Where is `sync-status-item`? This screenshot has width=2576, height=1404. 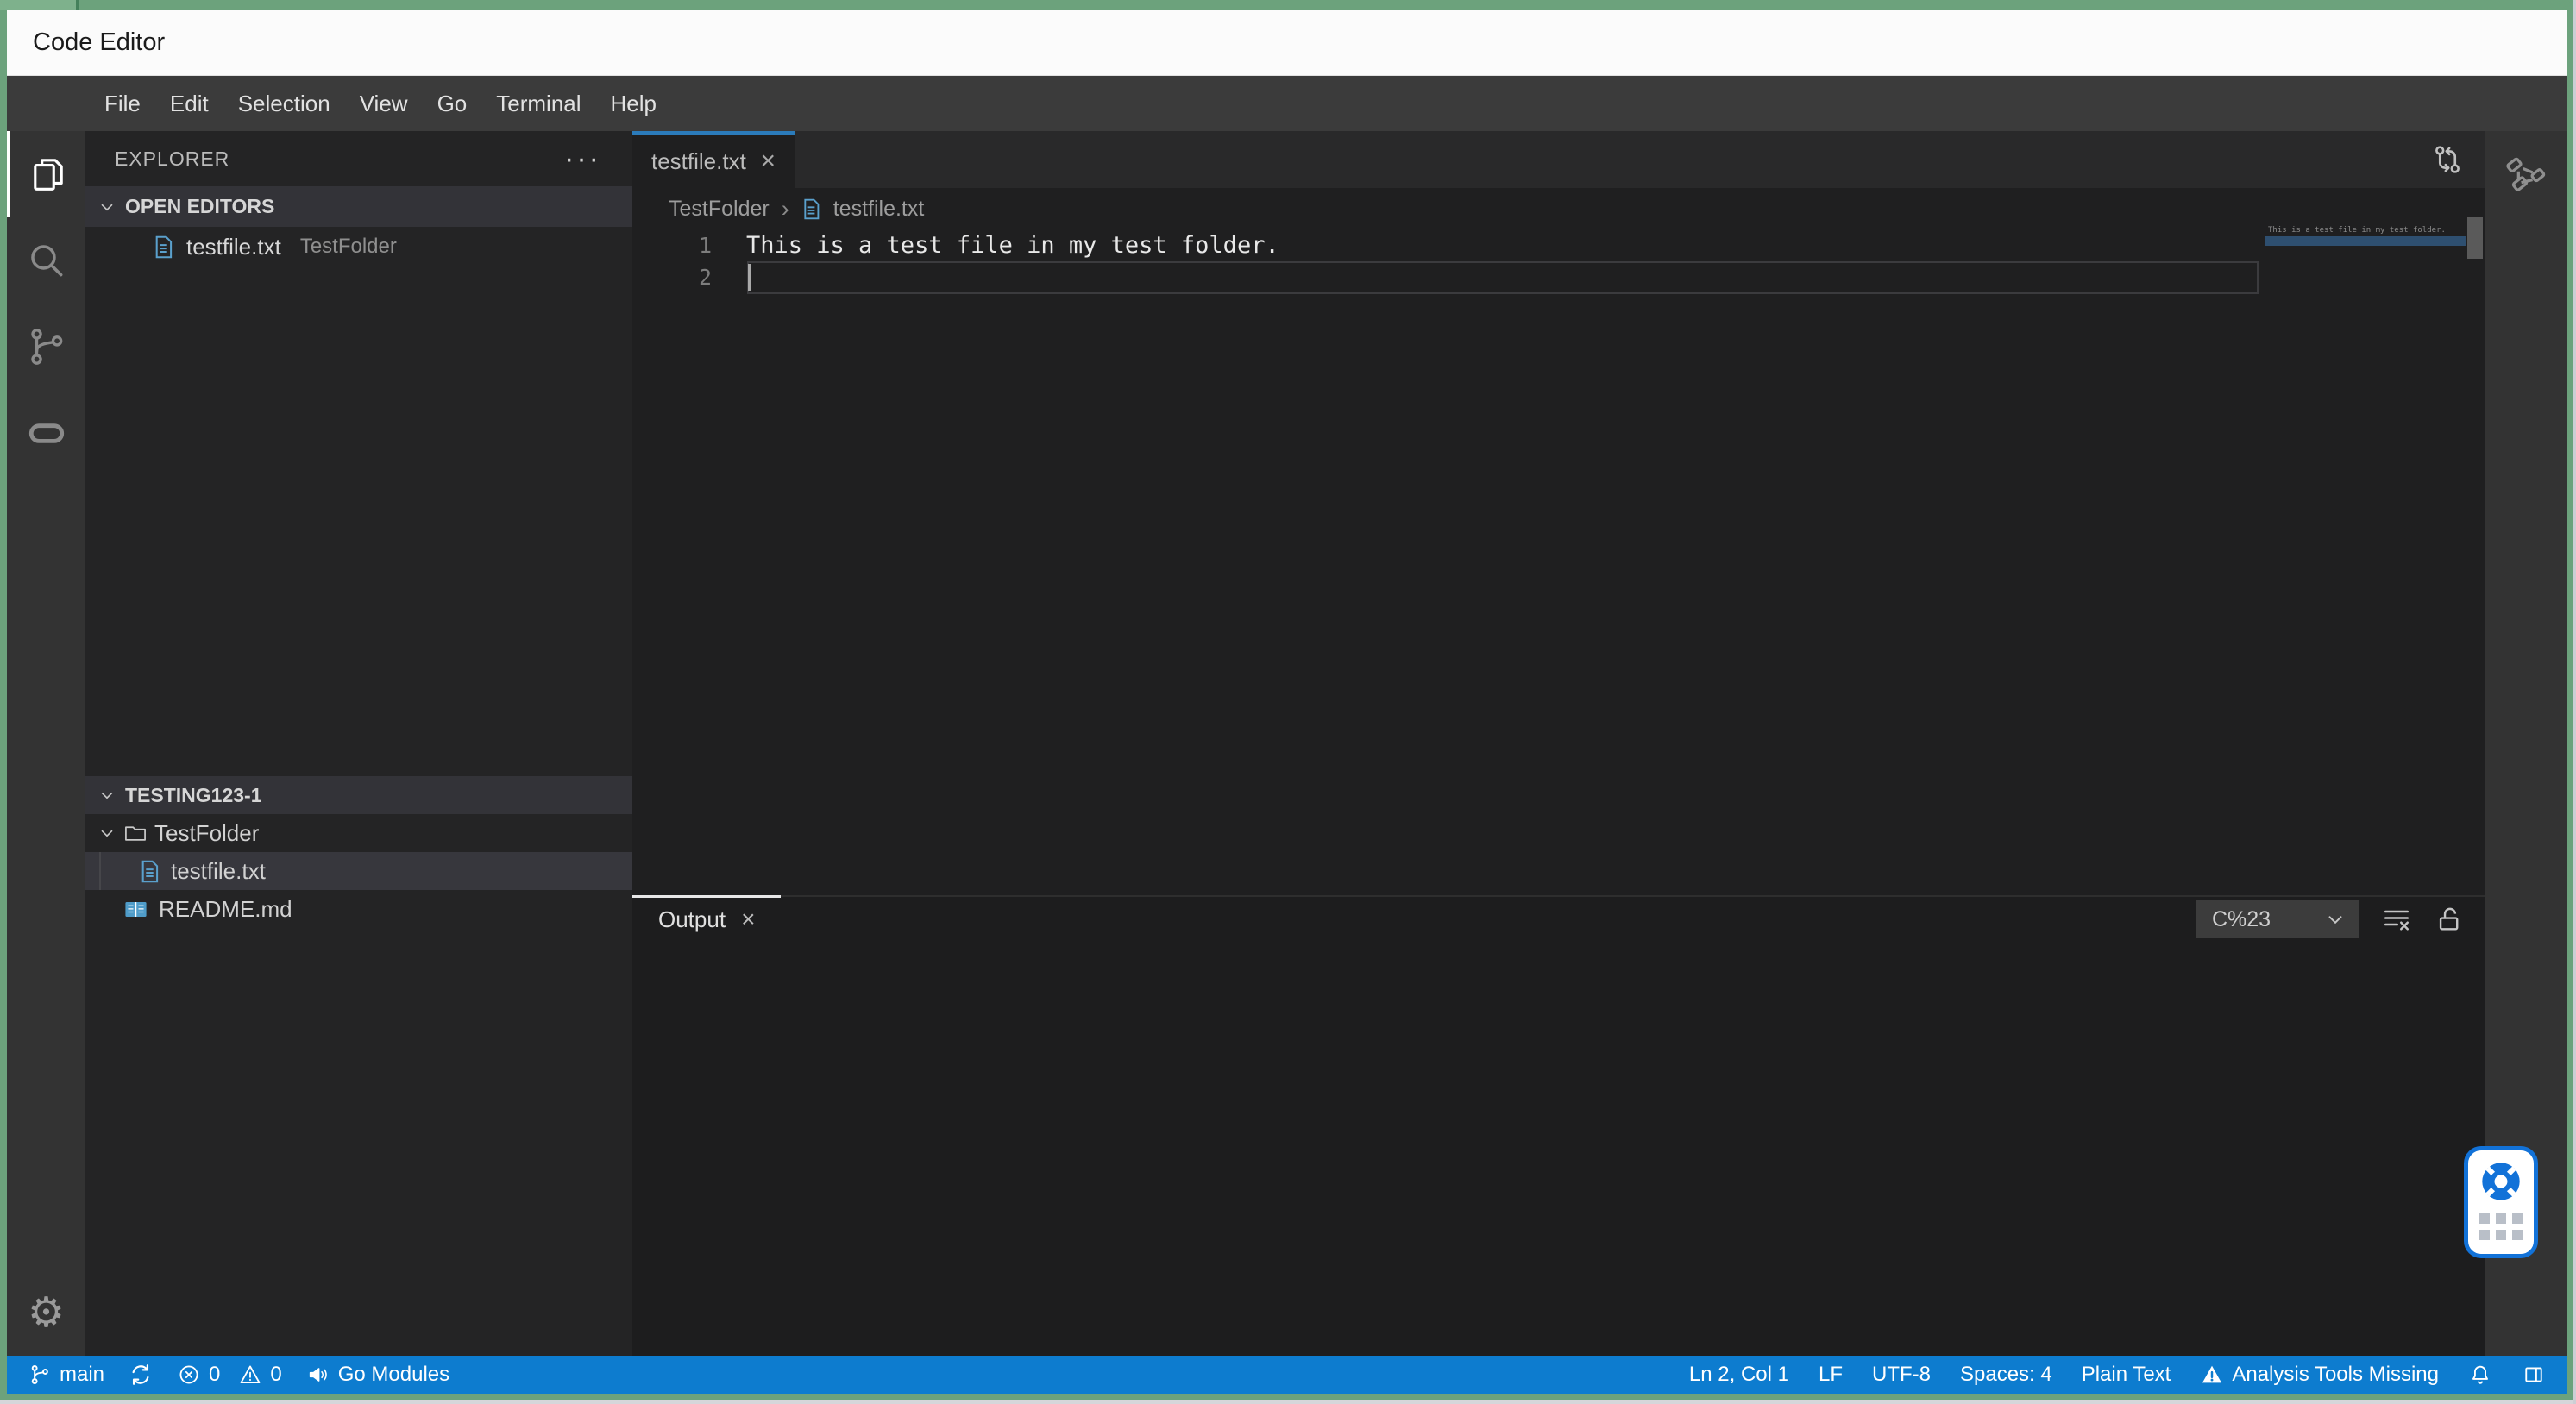
sync-status-item is located at coordinates (141, 1375).